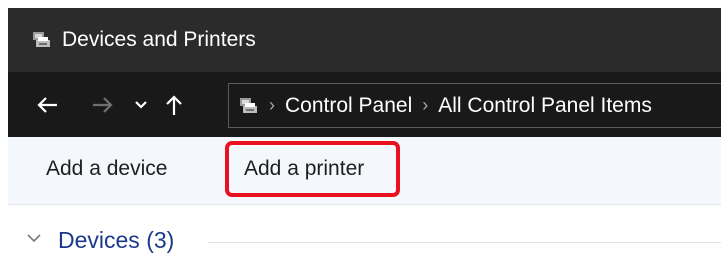 This screenshot has width=721, height=268. I want to click on breadcrumb-all-control-panel-items: All Control Panel Items, so click(545, 106).